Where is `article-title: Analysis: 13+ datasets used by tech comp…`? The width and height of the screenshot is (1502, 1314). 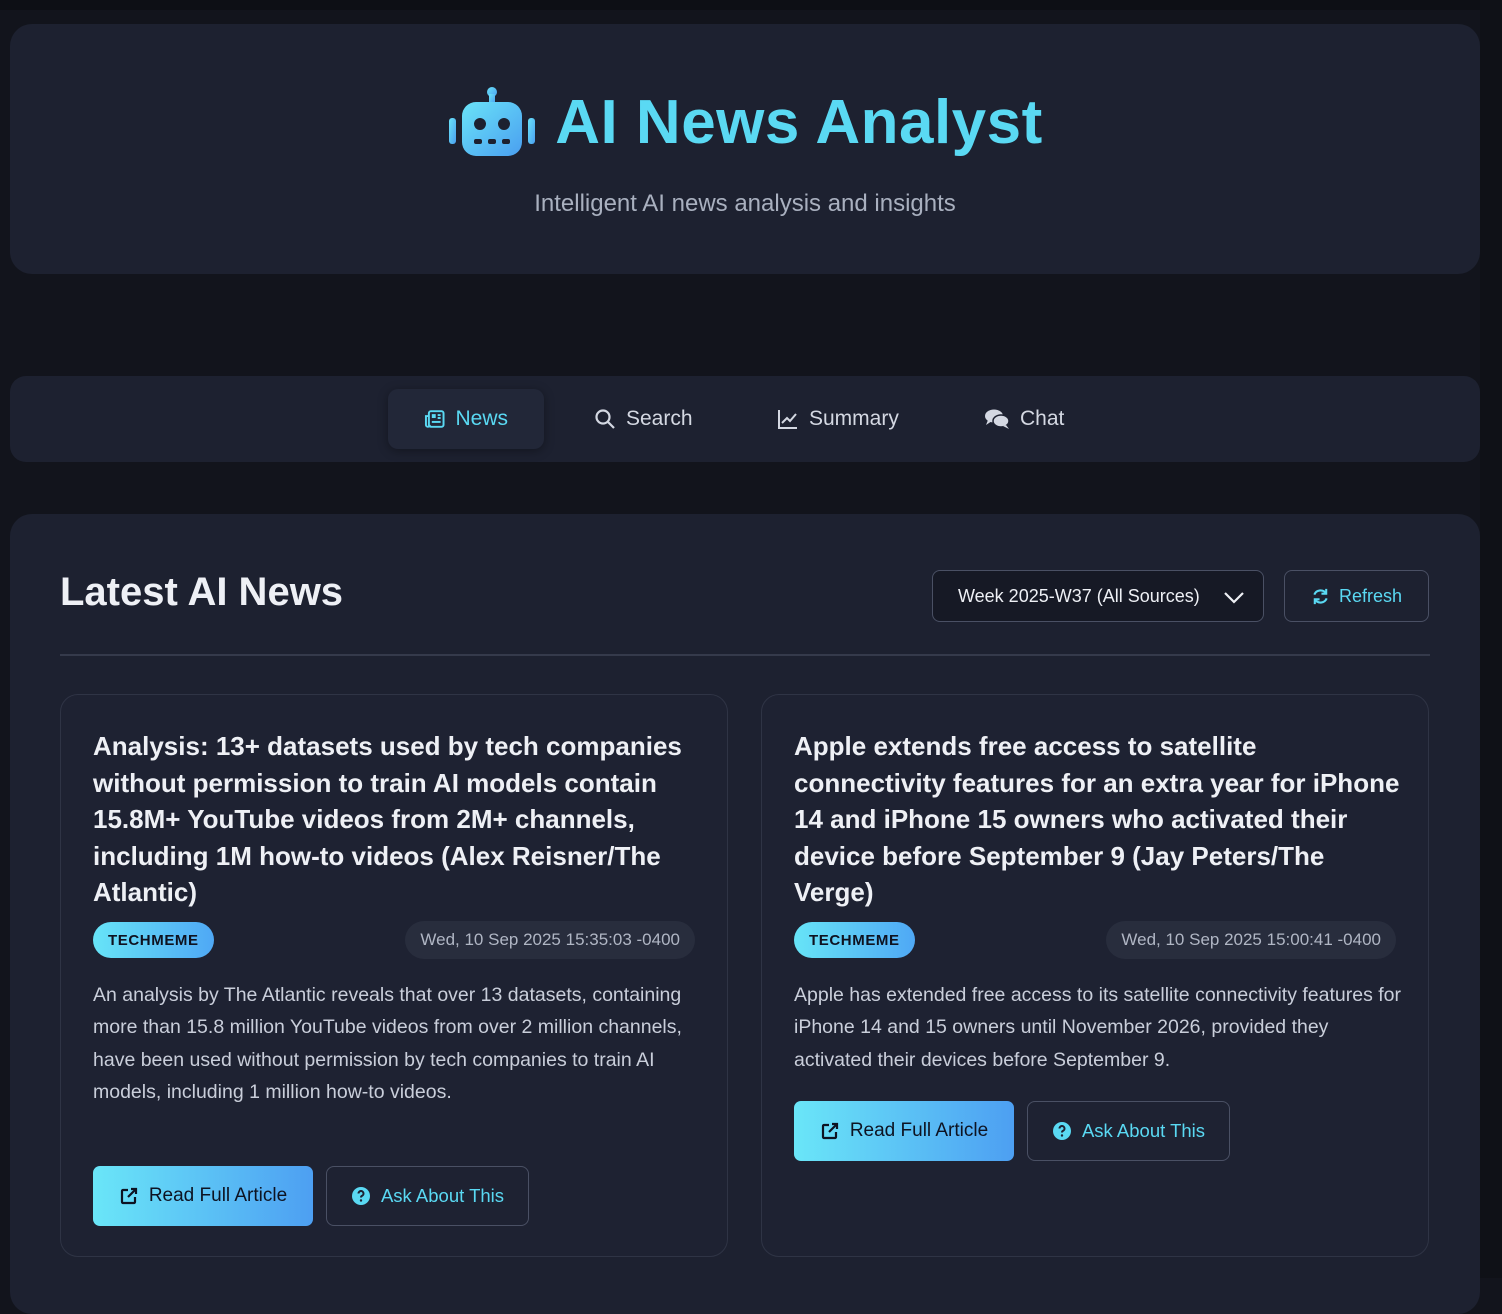
article-title: Analysis: 13+ datasets used by tech comp… is located at coordinates (387, 819).